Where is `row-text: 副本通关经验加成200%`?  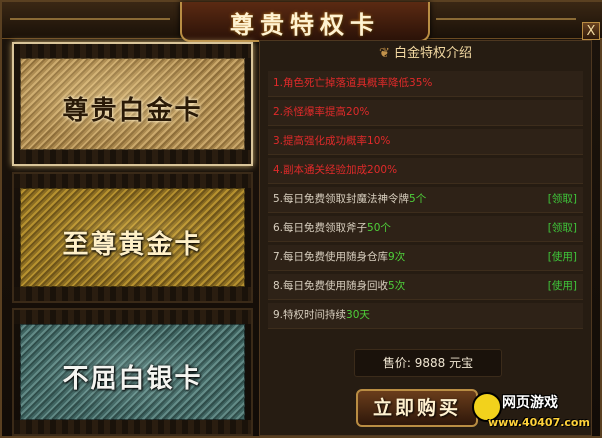
row-text: 副本通关经验加成200% is located at coordinates (340, 170).